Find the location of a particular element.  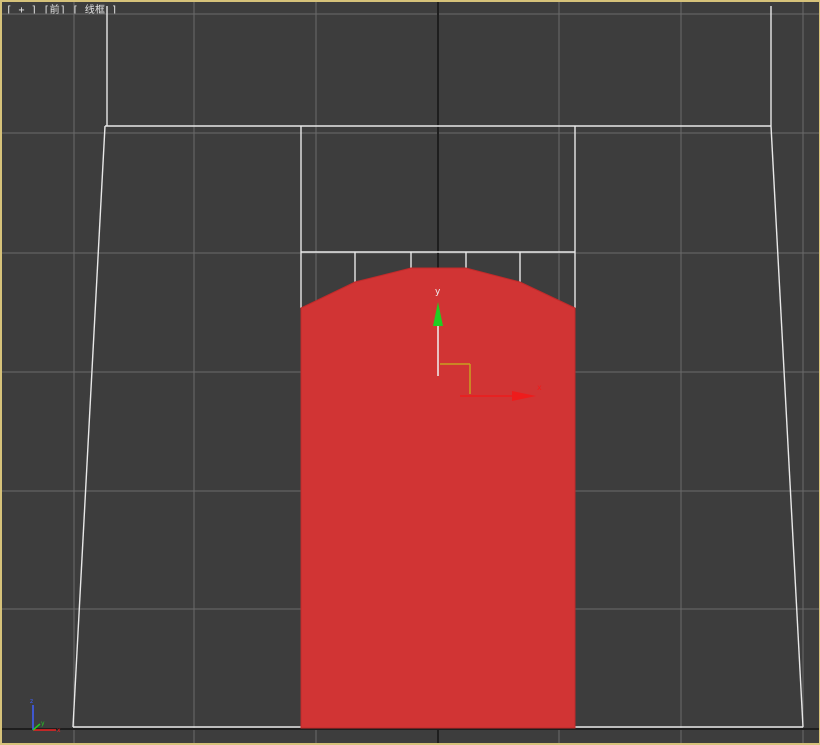

tripod-label-z: z is located at coordinates (31, 701).